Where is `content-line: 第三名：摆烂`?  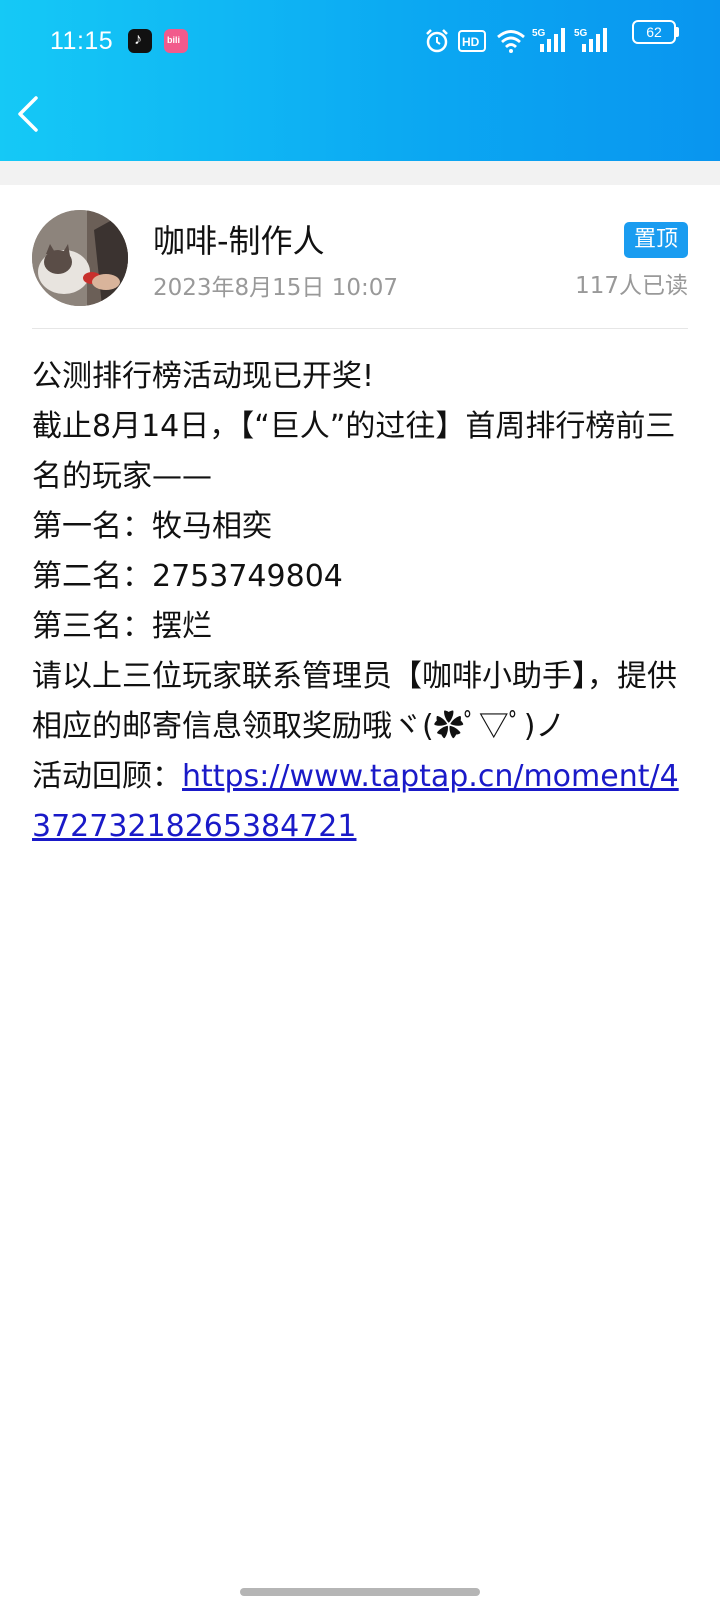 content-line: 第三名：摆烂 is located at coordinates (122, 626).